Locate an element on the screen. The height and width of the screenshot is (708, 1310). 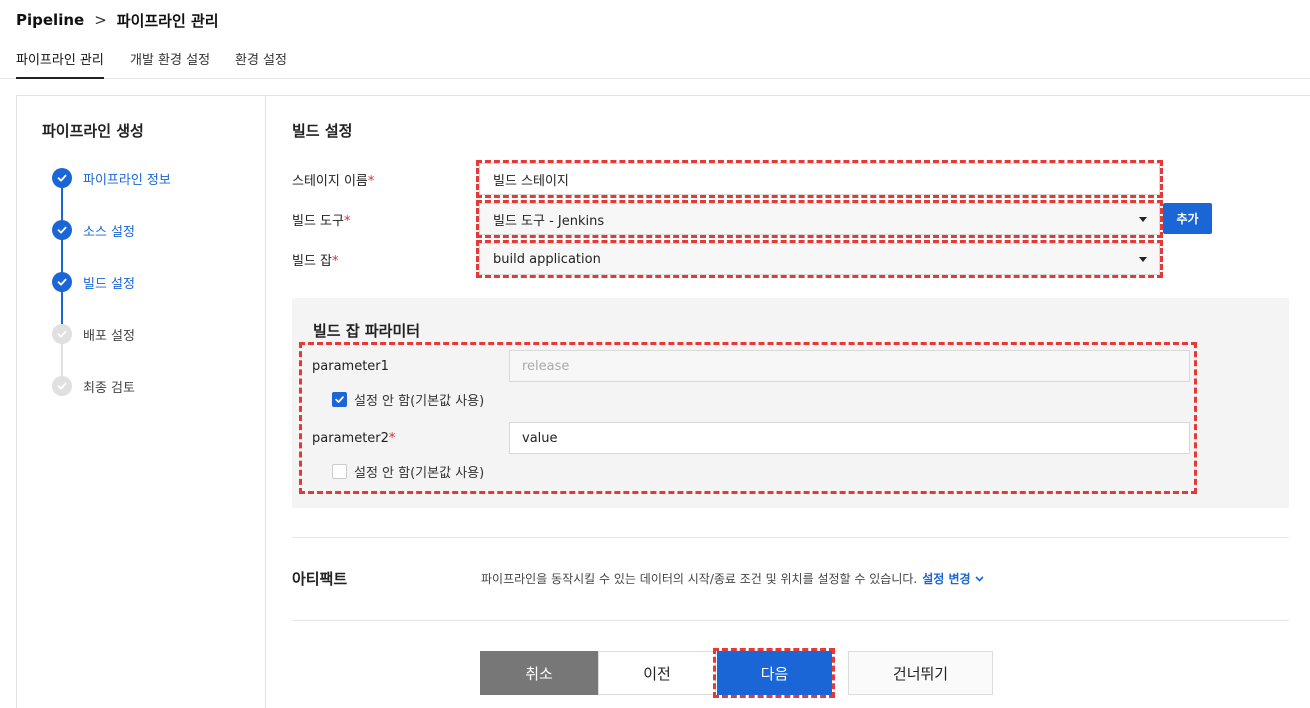
artifact-title: 아티팩트 is located at coordinates (320, 579).